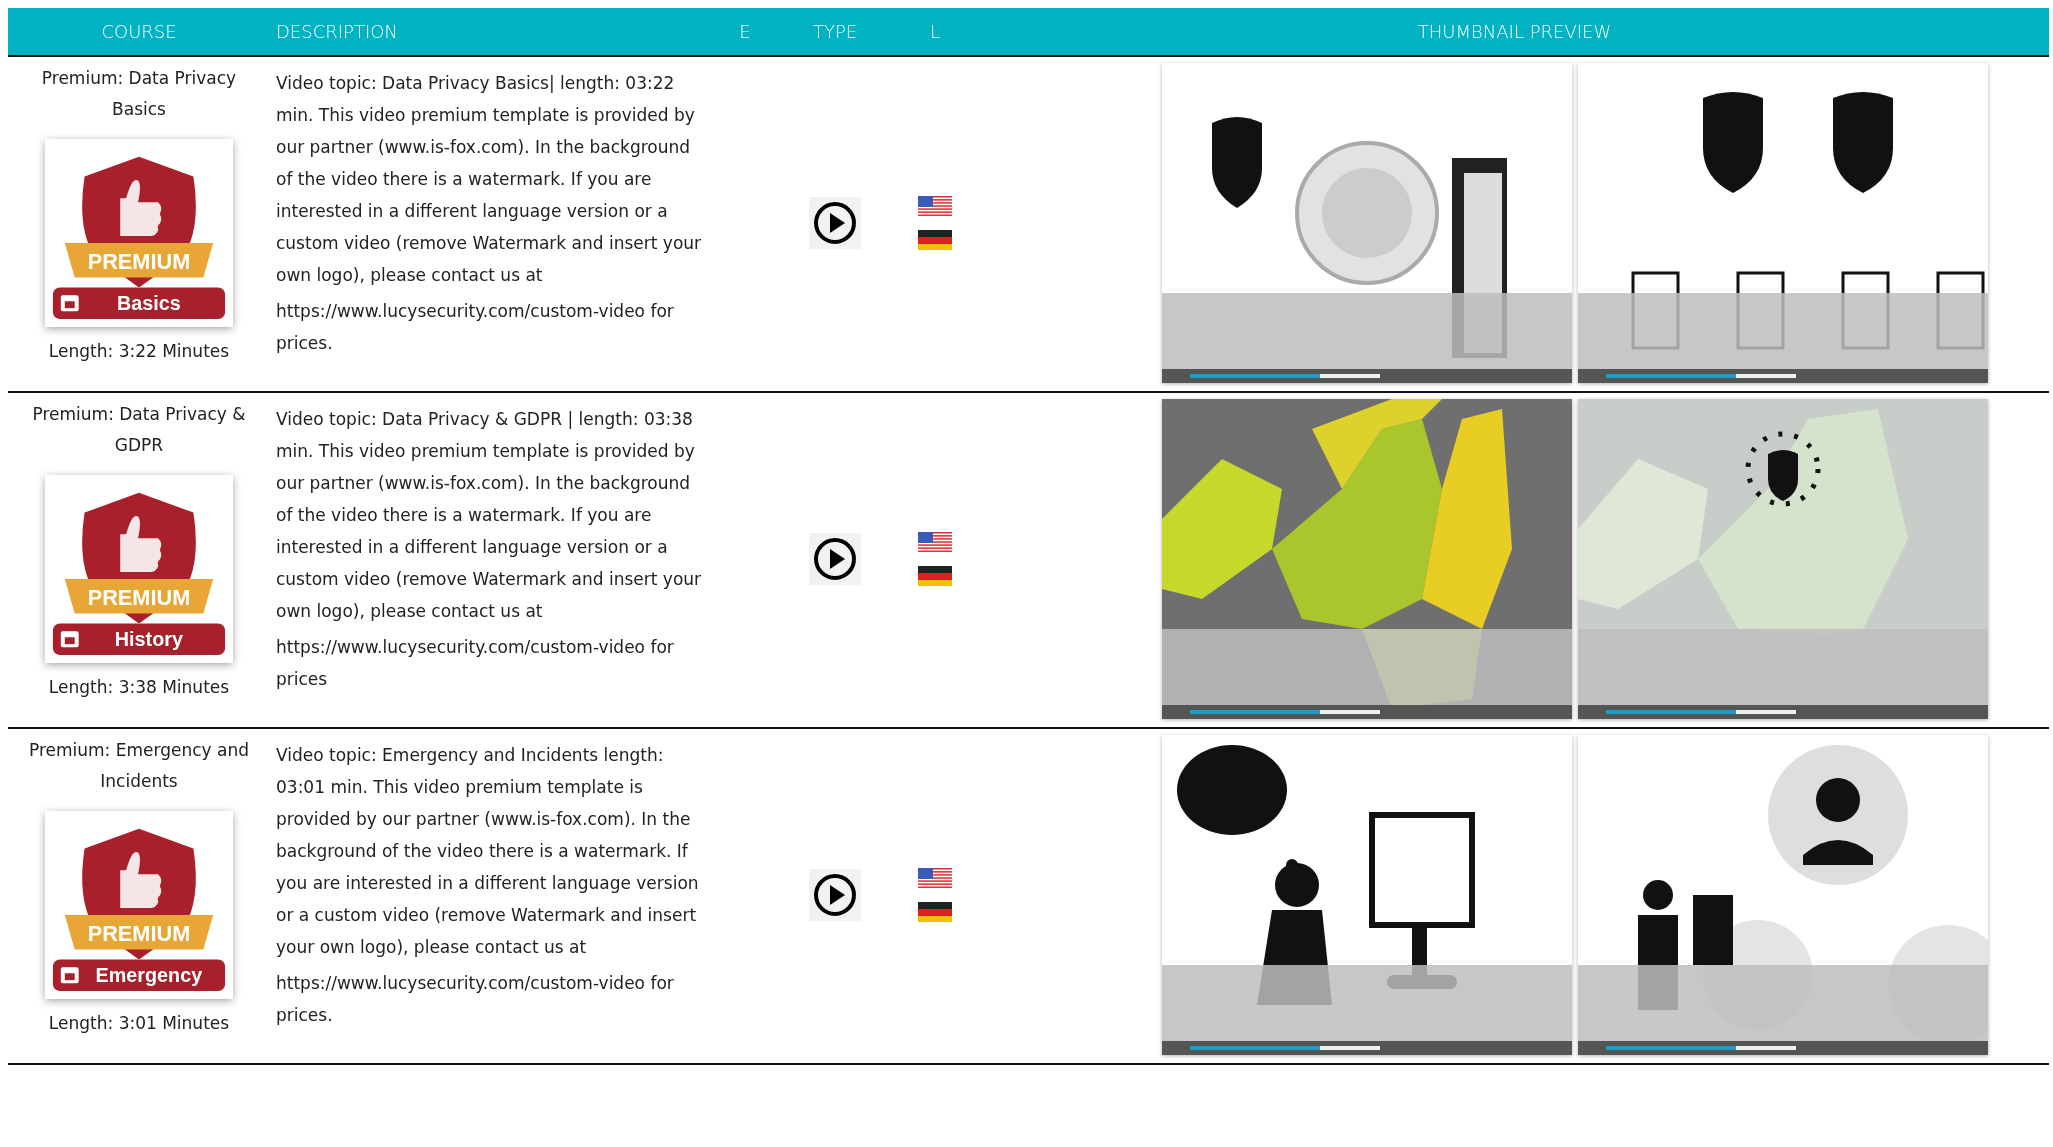  Describe the element at coordinates (1514, 31) in the screenshot. I see `column-header: THUMBNAIL PREVIEW` at that location.